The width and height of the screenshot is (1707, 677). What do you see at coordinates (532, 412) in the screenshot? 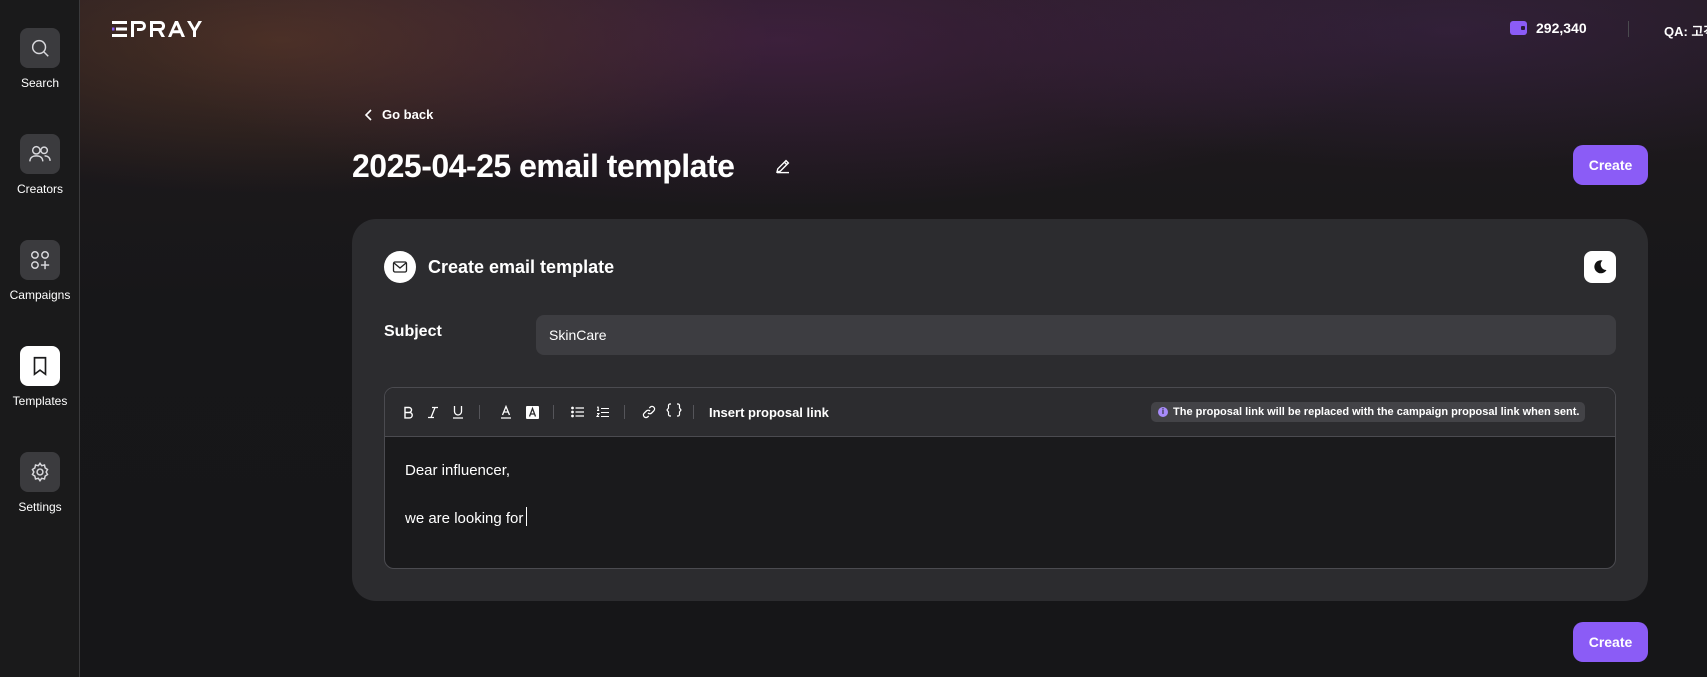
I see `highlight-color-icon` at bounding box center [532, 412].